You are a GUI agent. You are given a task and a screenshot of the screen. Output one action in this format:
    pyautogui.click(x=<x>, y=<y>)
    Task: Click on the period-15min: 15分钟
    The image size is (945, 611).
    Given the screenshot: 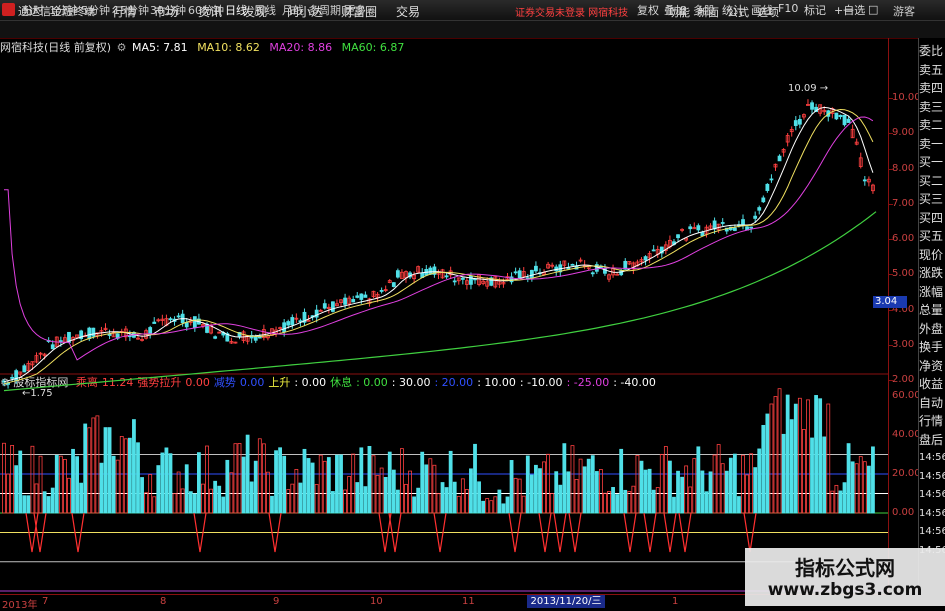 What is the action you would take?
    pyautogui.click(x=131, y=10)
    